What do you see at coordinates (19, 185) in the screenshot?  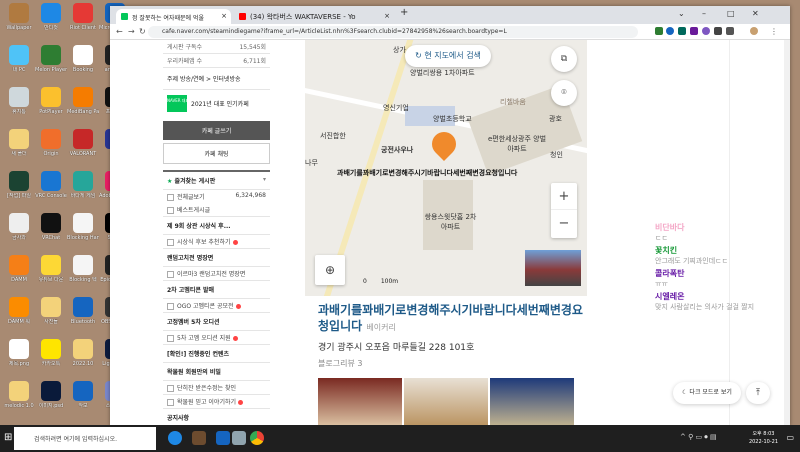 I see `desktop-icon: [작업] 파일` at bounding box center [19, 185].